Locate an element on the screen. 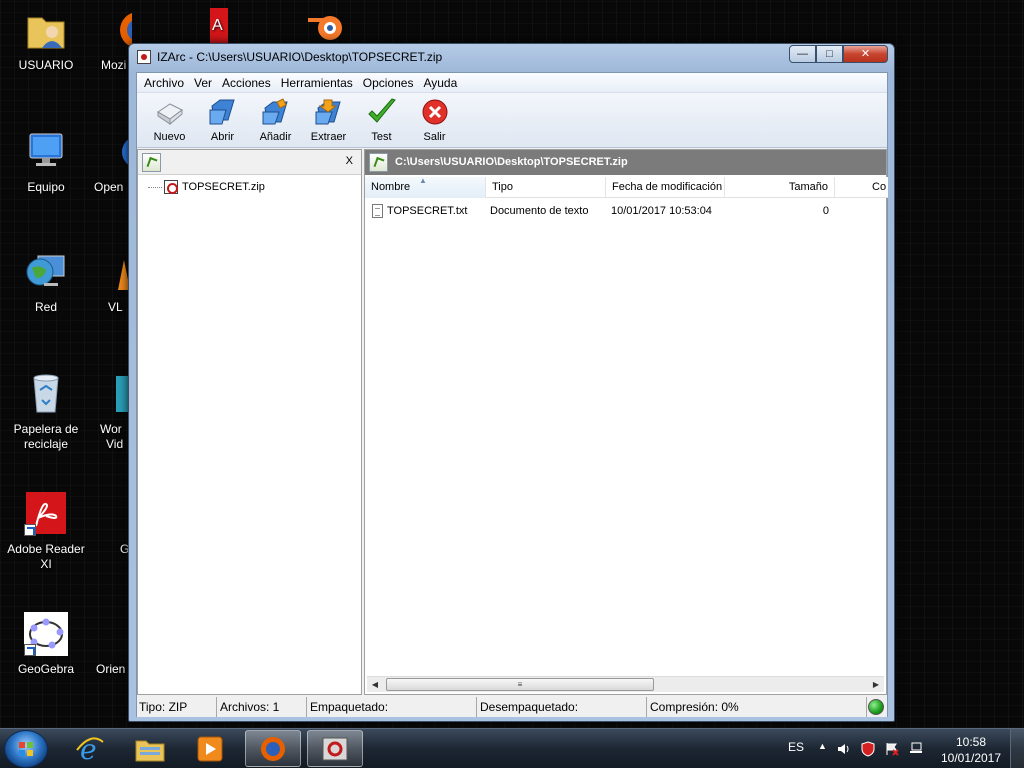  menu-opciones: Opciones is located at coordinates (388, 83).